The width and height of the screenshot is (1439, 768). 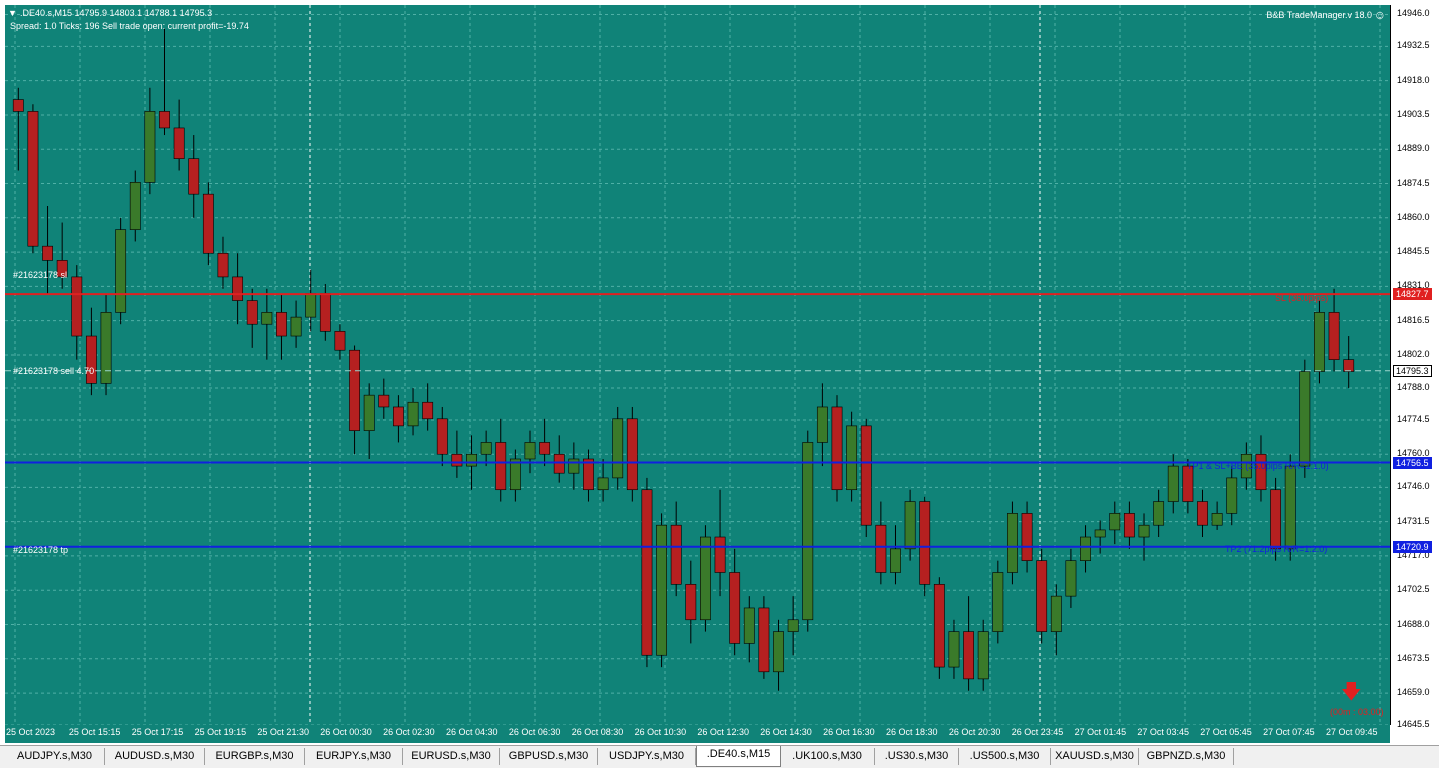 I want to click on time-tick-label: 26 Oct 23:45, so click(x=1037, y=732).